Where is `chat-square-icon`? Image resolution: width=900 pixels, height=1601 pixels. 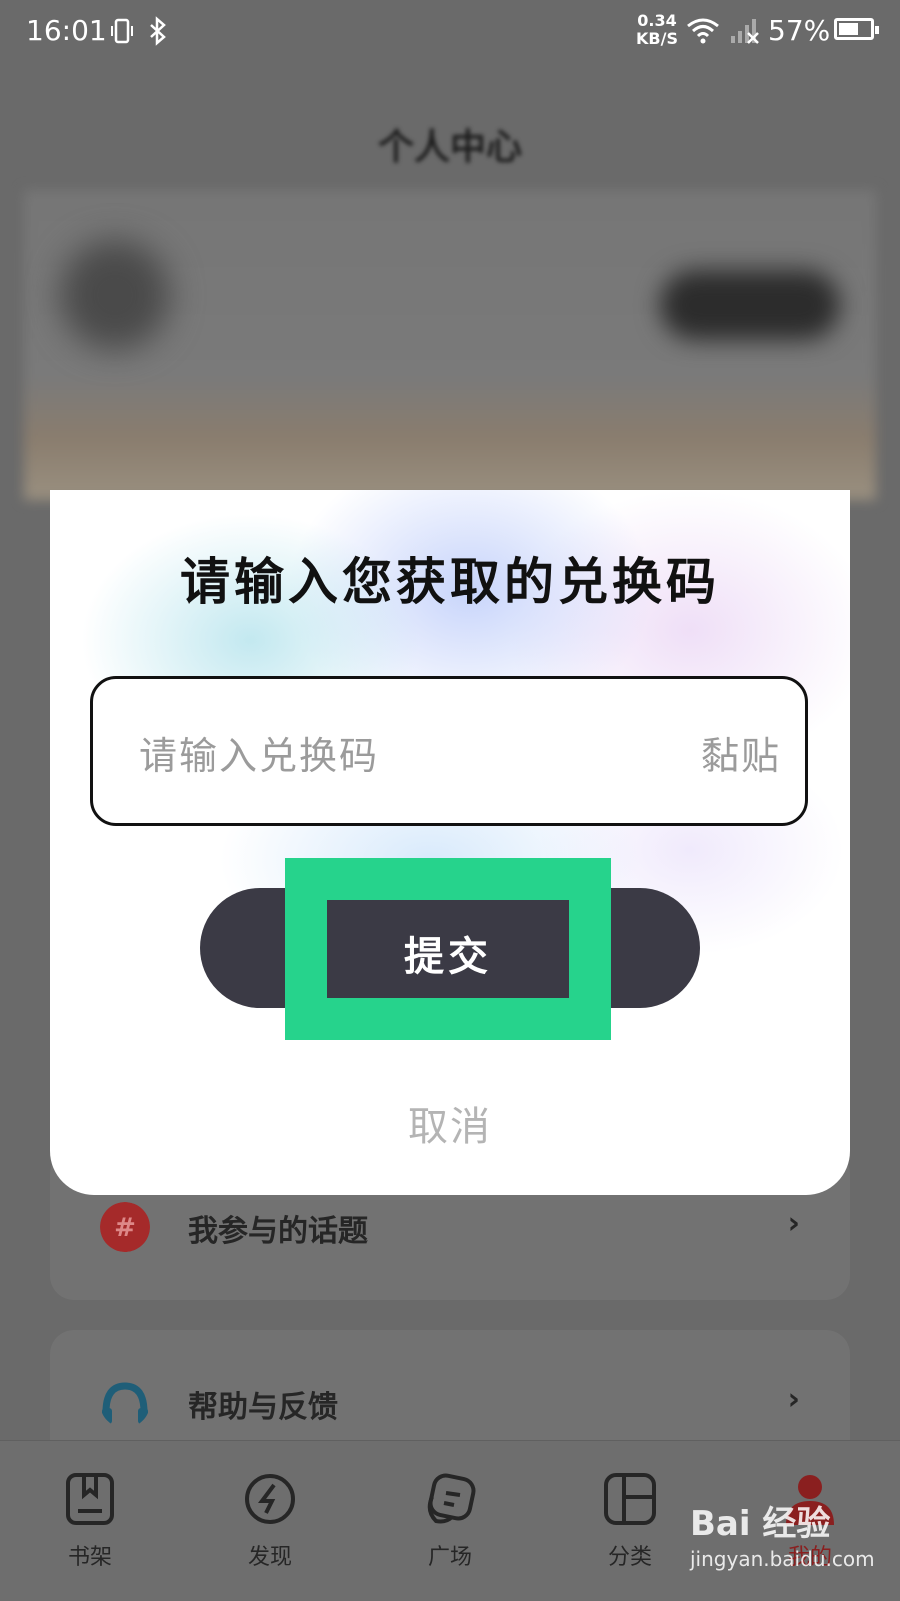 chat-square-icon is located at coordinates (451, 1498).